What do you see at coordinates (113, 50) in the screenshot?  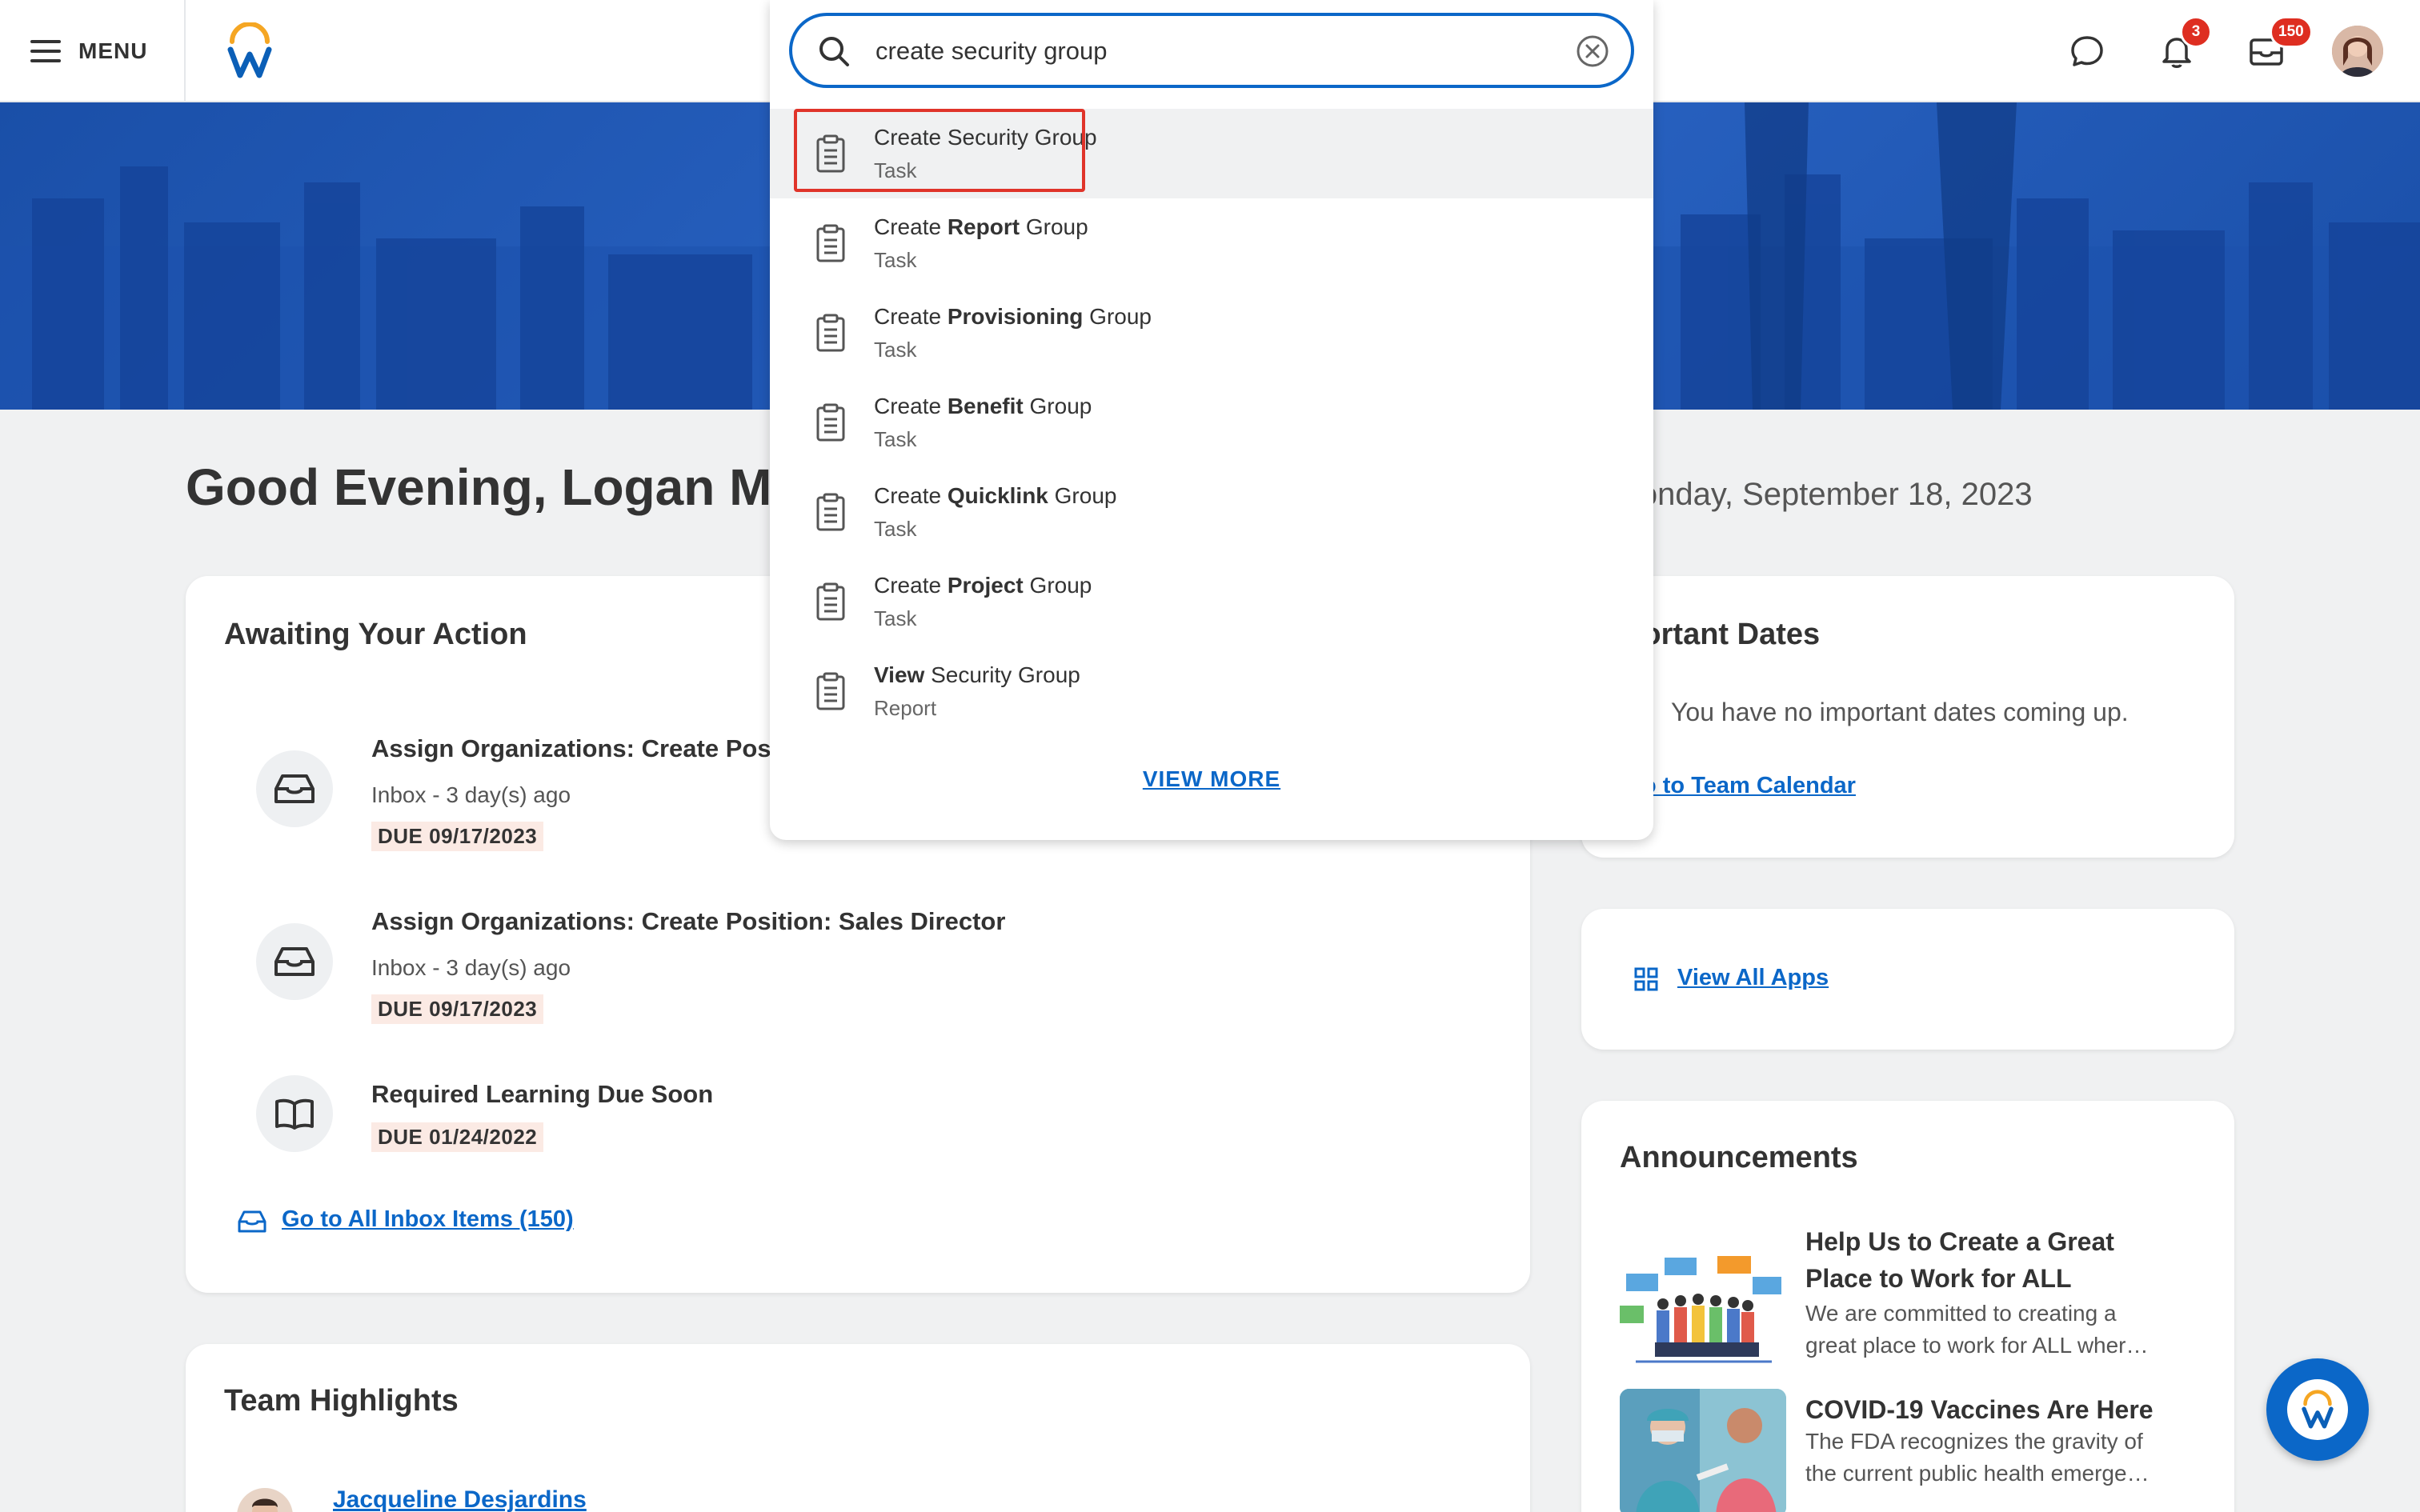 I see `menu-label: MENU` at bounding box center [113, 50].